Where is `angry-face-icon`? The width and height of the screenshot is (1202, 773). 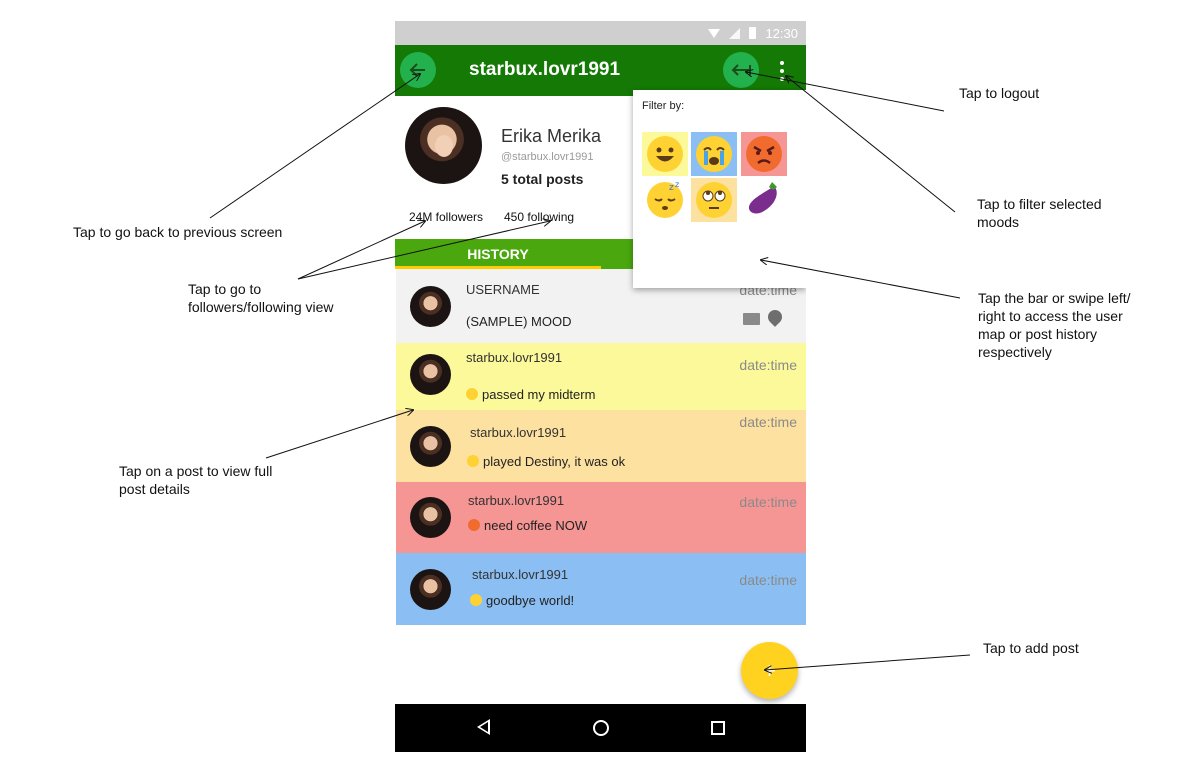 angry-face-icon is located at coordinates (764, 154).